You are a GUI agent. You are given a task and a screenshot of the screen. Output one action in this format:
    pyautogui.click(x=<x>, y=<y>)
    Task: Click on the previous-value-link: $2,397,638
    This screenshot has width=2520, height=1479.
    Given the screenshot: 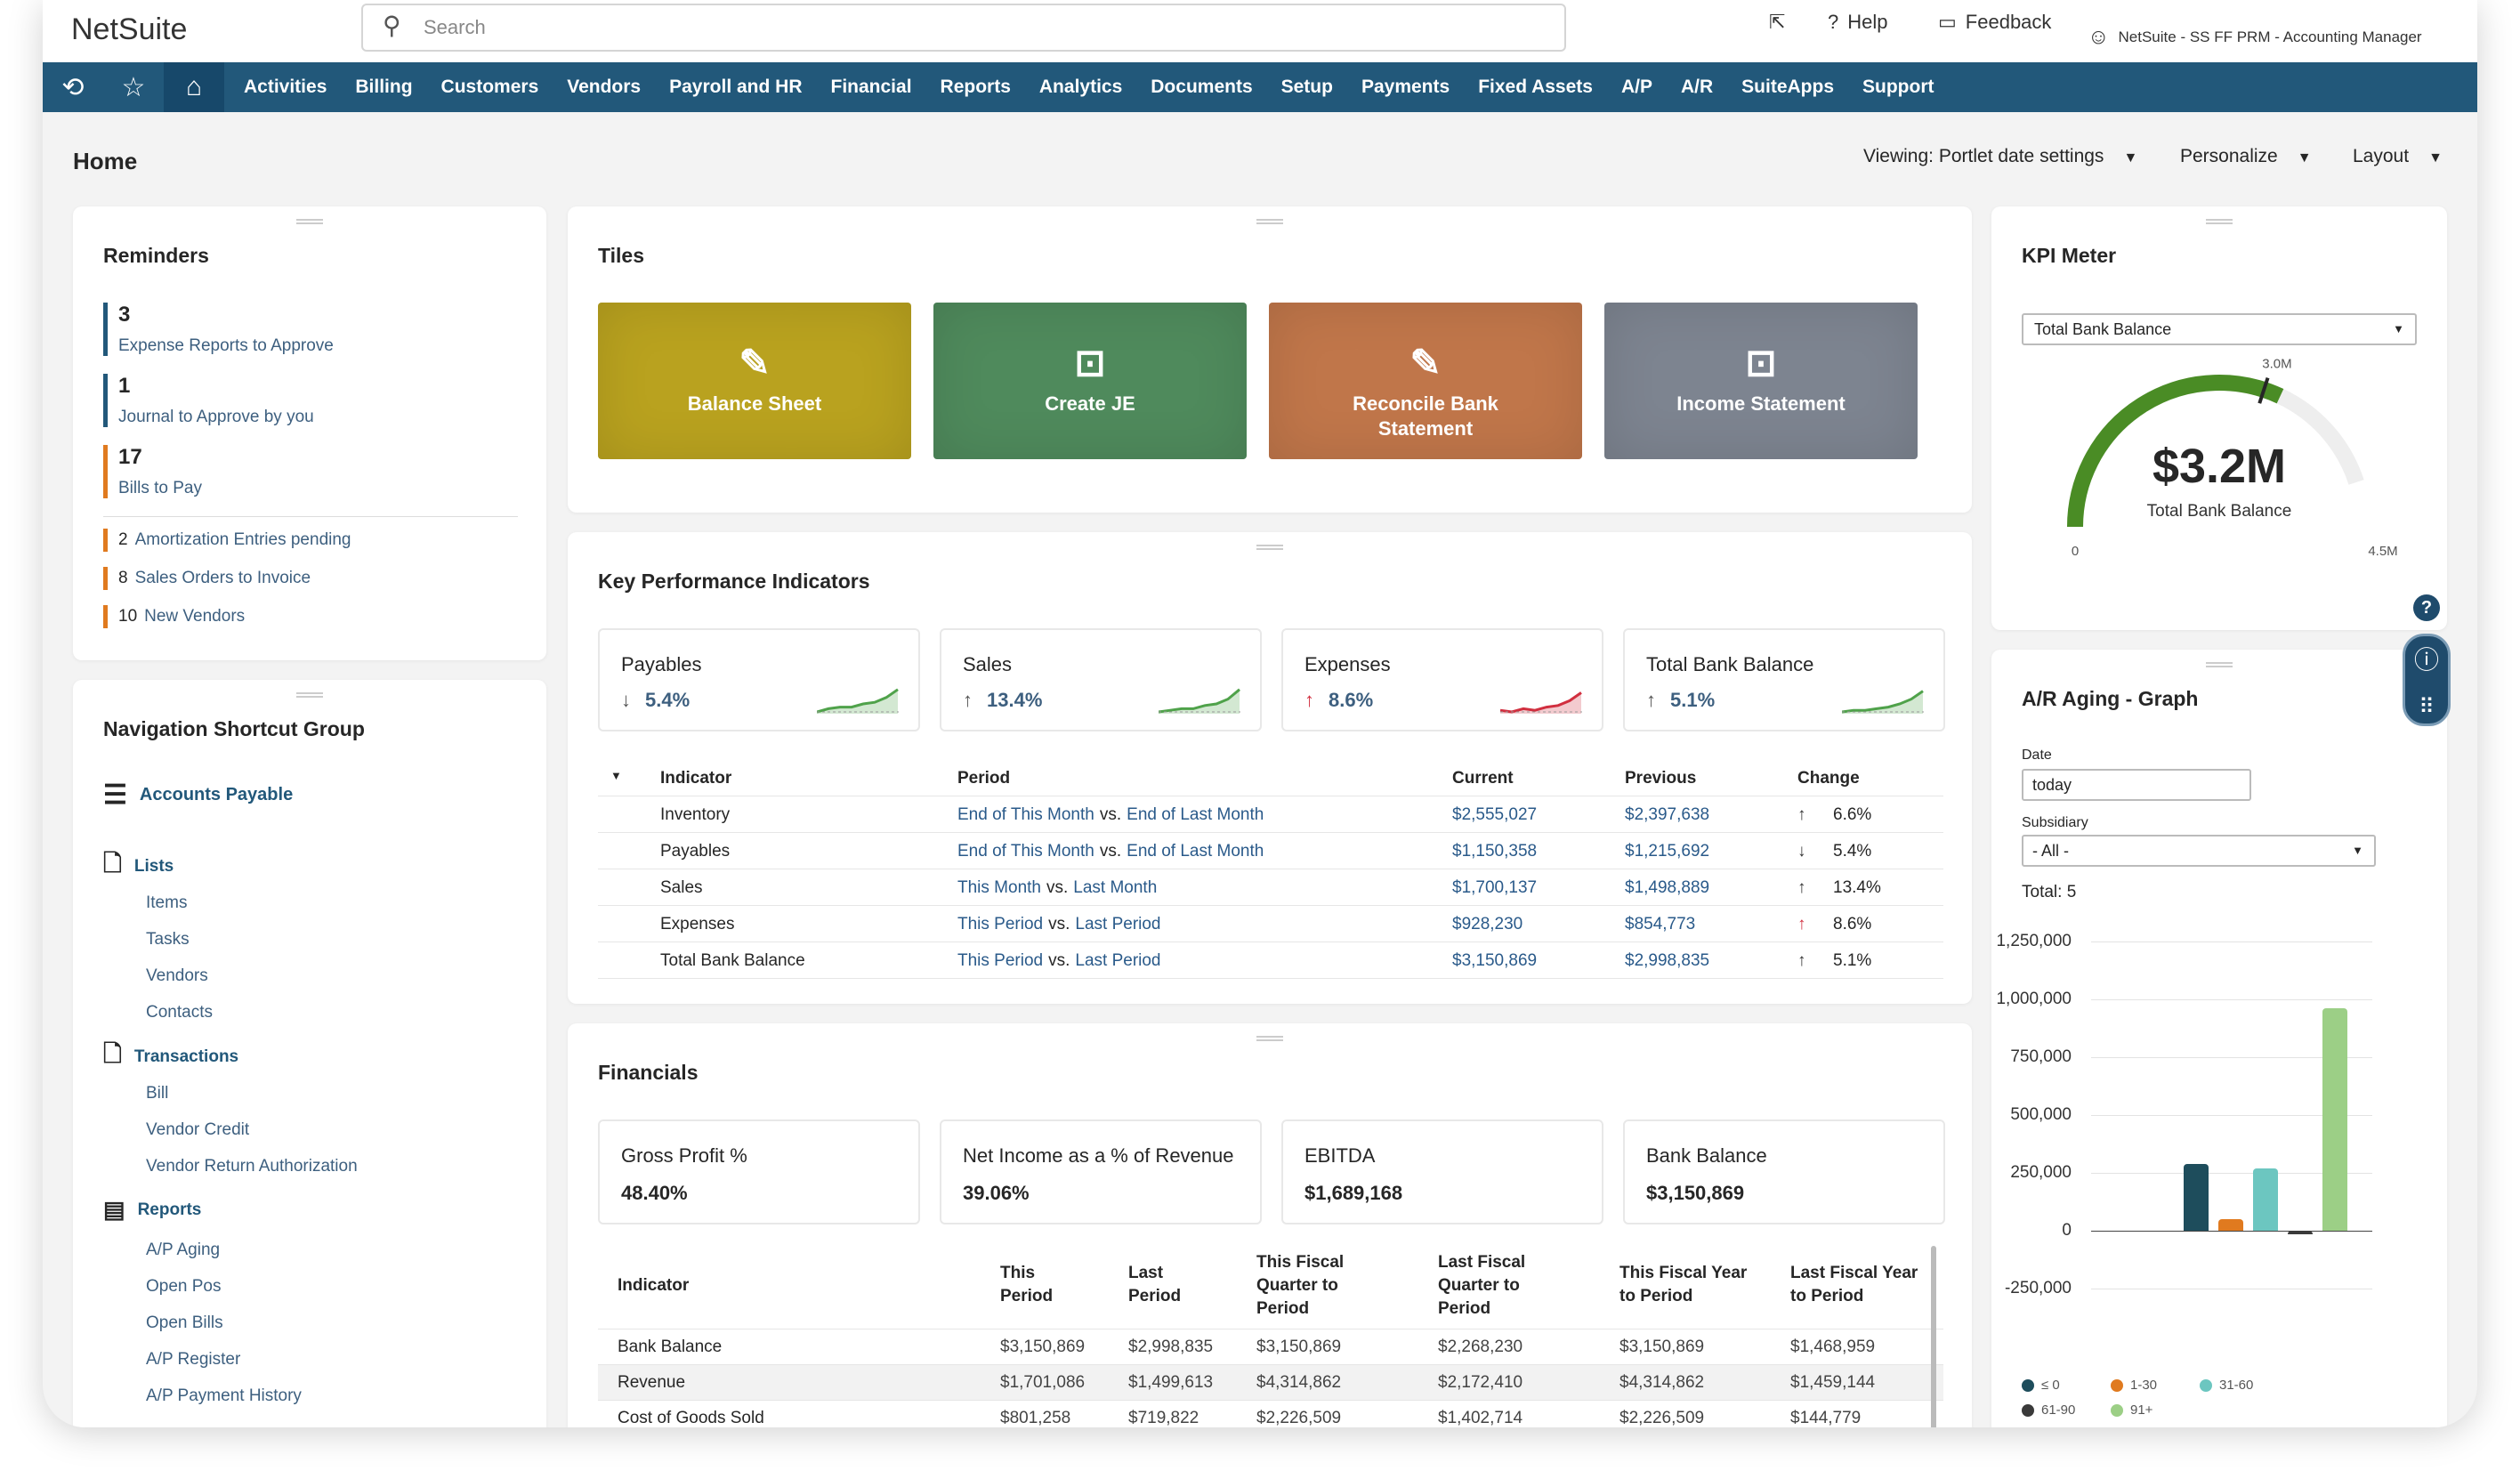 What is the action you would take?
    pyautogui.click(x=1667, y=815)
    